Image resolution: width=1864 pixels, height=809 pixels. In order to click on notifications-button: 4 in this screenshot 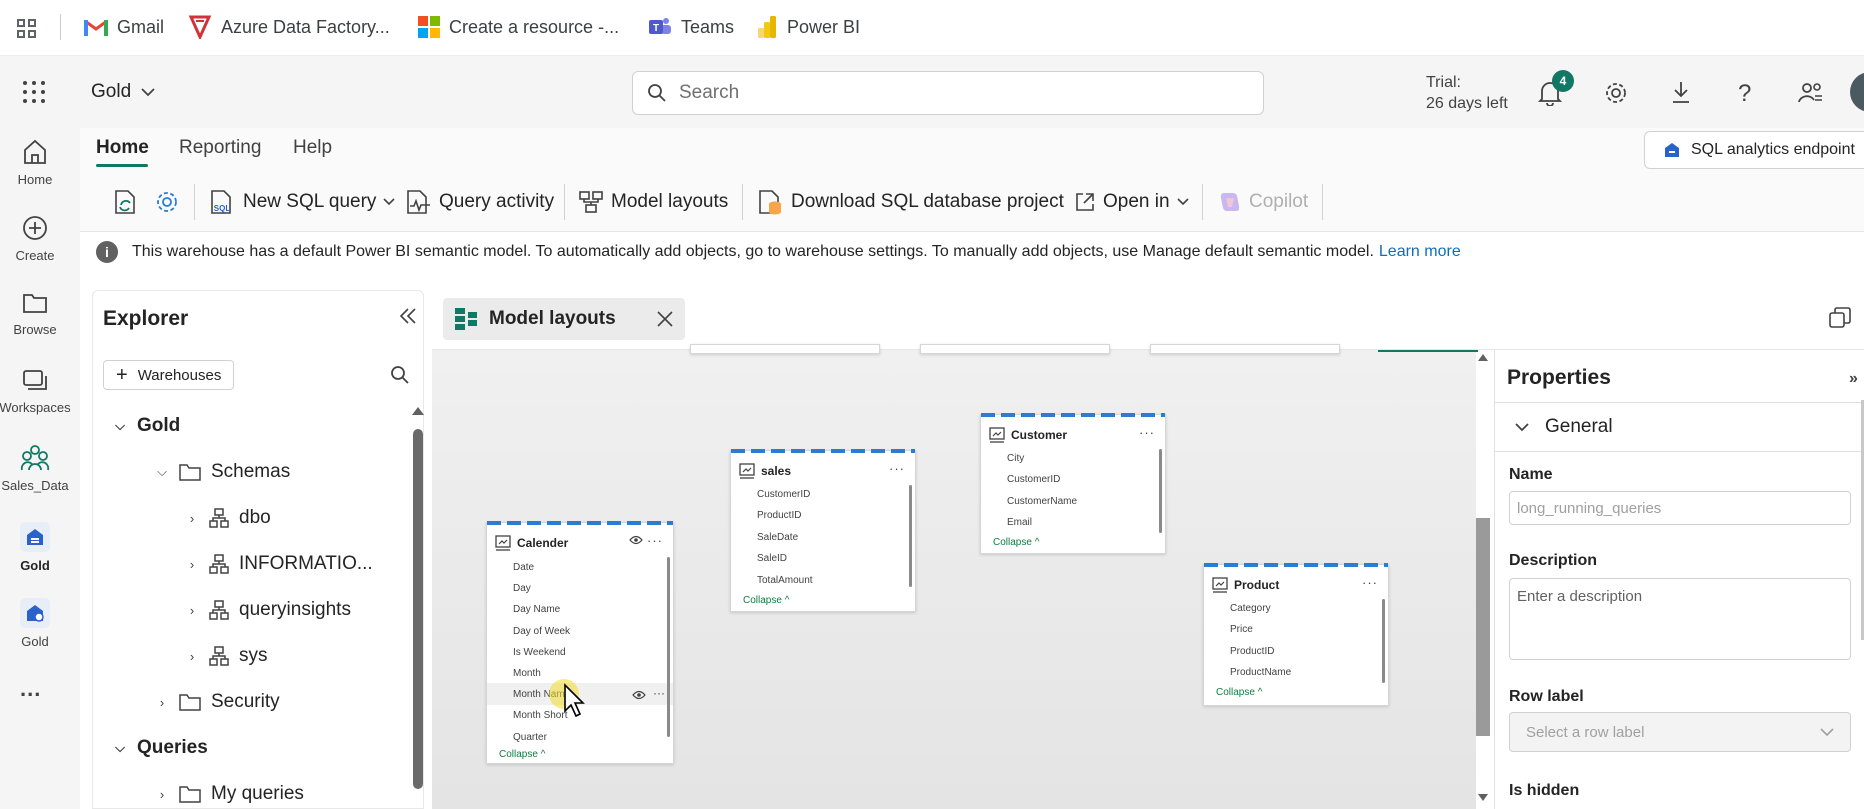, I will do `click(1556, 88)`.